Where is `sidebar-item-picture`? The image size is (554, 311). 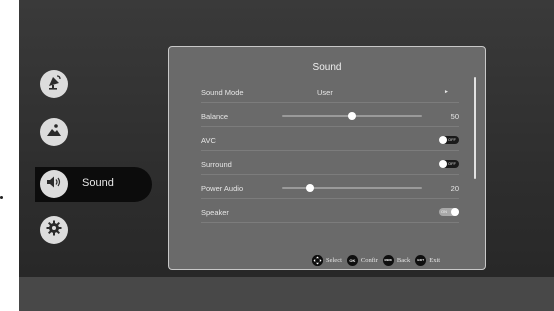 sidebar-item-picture is located at coordinates (54, 132).